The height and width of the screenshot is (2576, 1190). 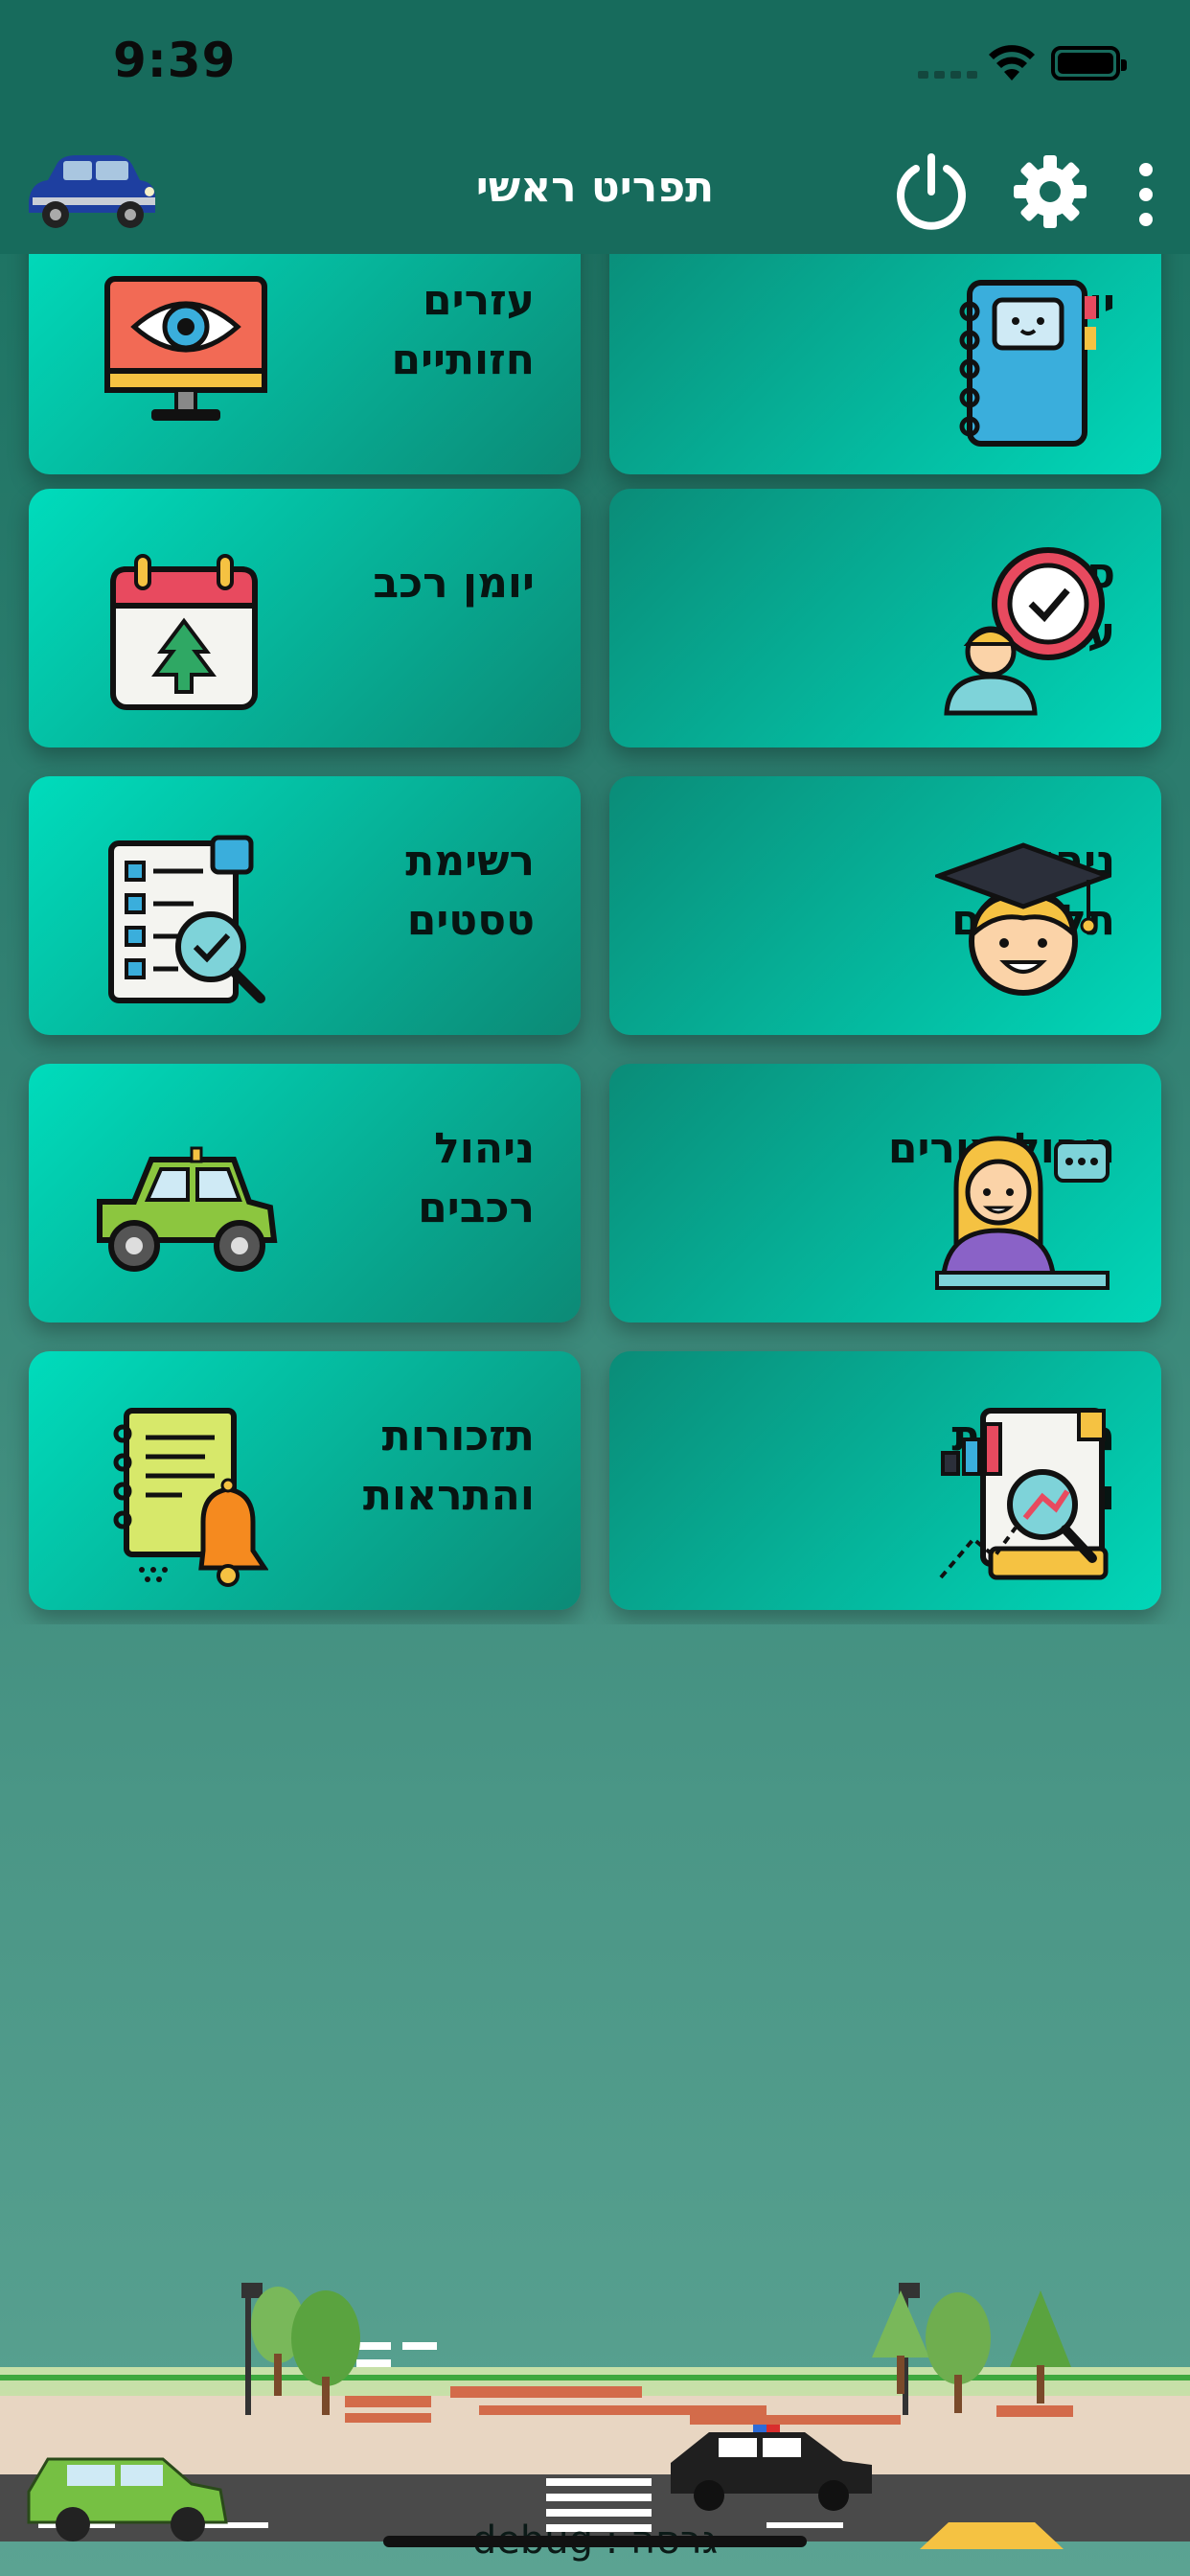 I want to click on notebook-icon, so click(x=1028, y=363).